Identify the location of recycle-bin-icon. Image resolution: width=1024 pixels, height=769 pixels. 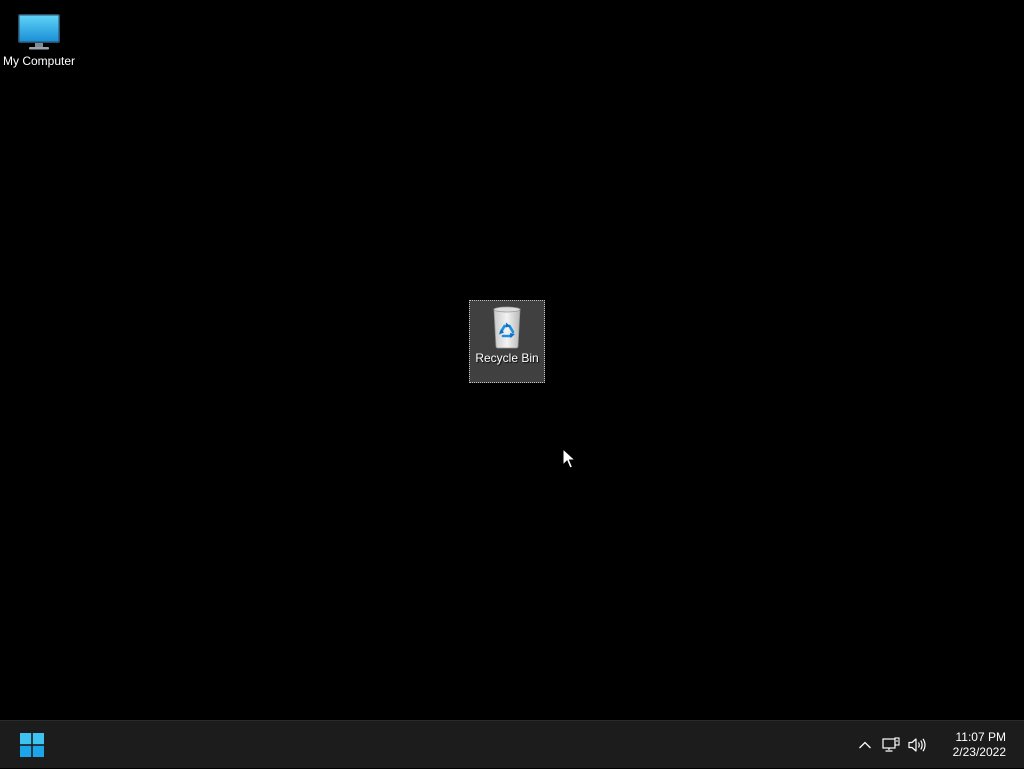
(507, 327).